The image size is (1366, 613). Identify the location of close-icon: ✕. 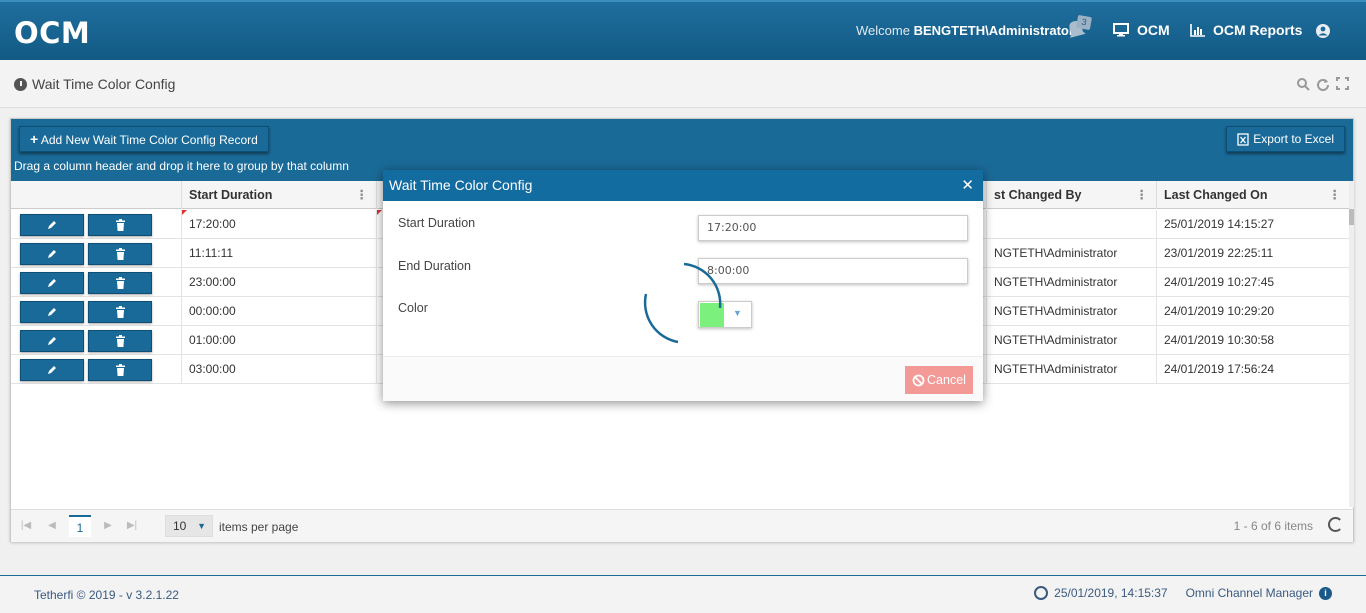
(967, 185).